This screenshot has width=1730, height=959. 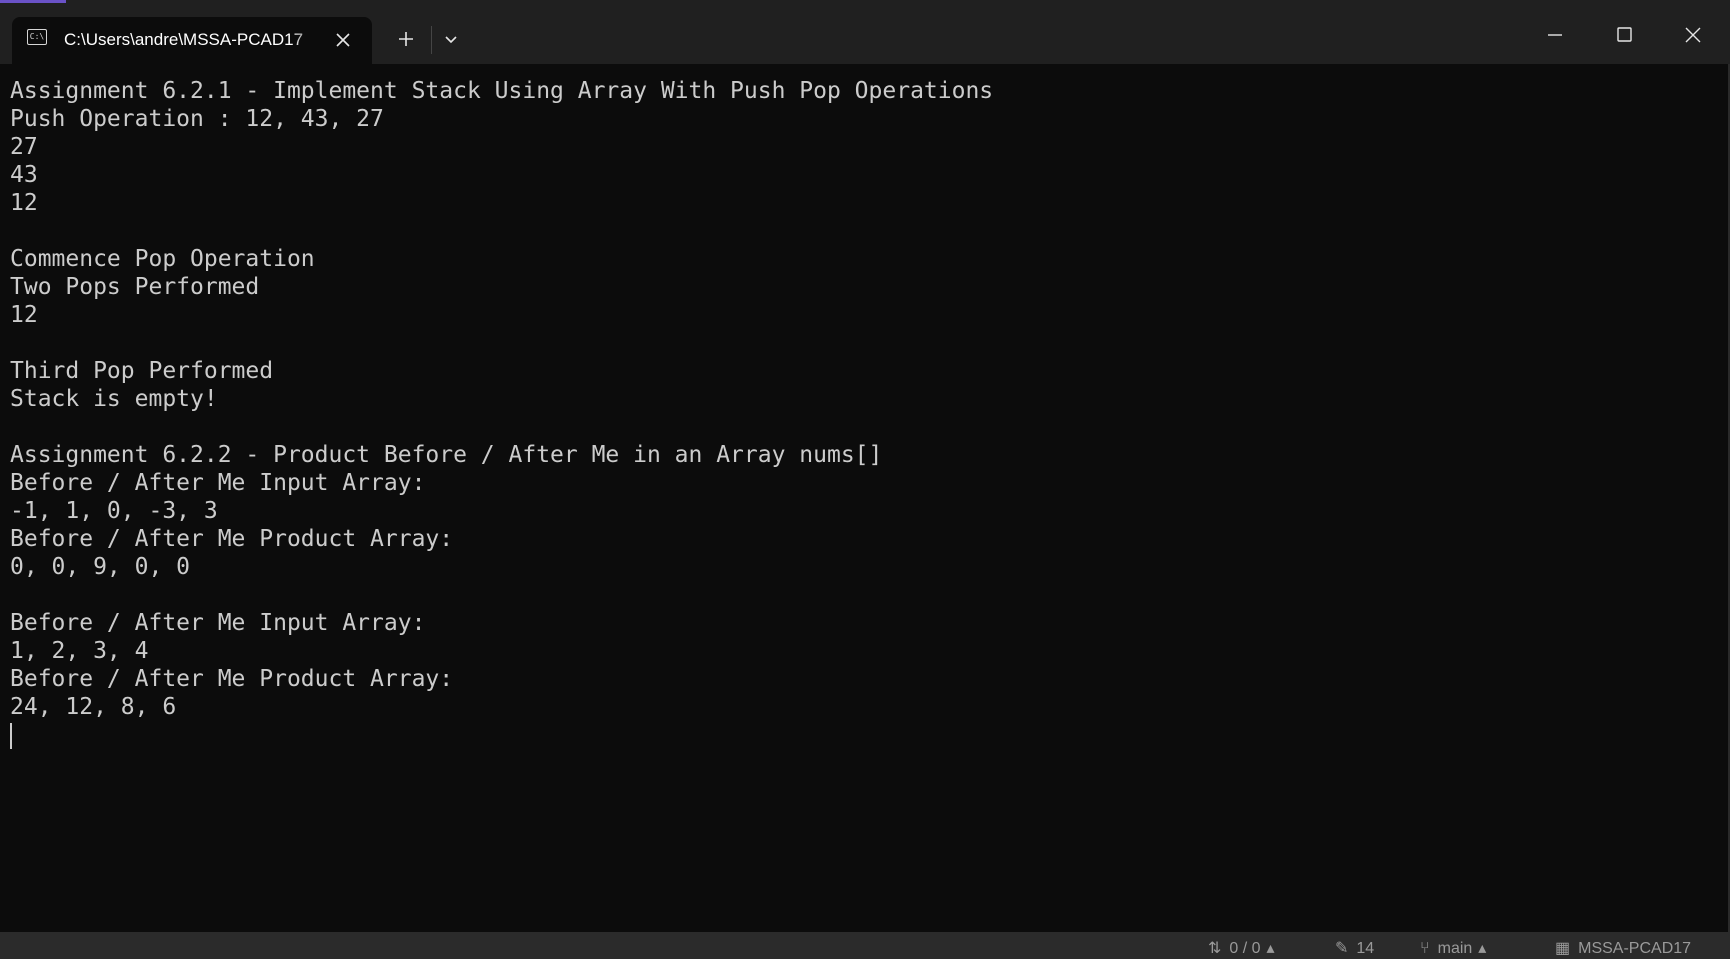 What do you see at coordinates (135, 287) in the screenshot?
I see `terminal-line: Two Pops Performed` at bounding box center [135, 287].